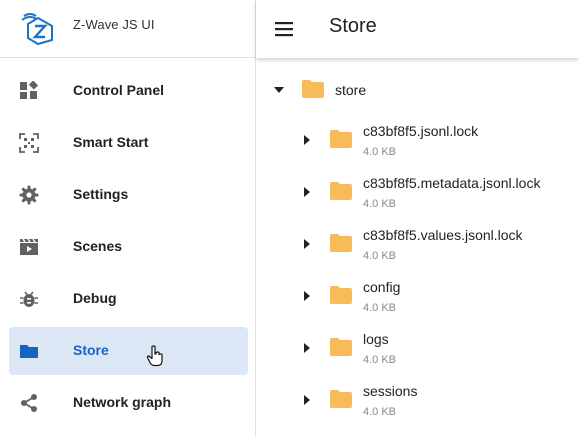 Image resolution: width=579 pixels, height=437 pixels. What do you see at coordinates (418, 402) in the screenshot?
I see `tree-node: sessions 4.0 KB` at bounding box center [418, 402].